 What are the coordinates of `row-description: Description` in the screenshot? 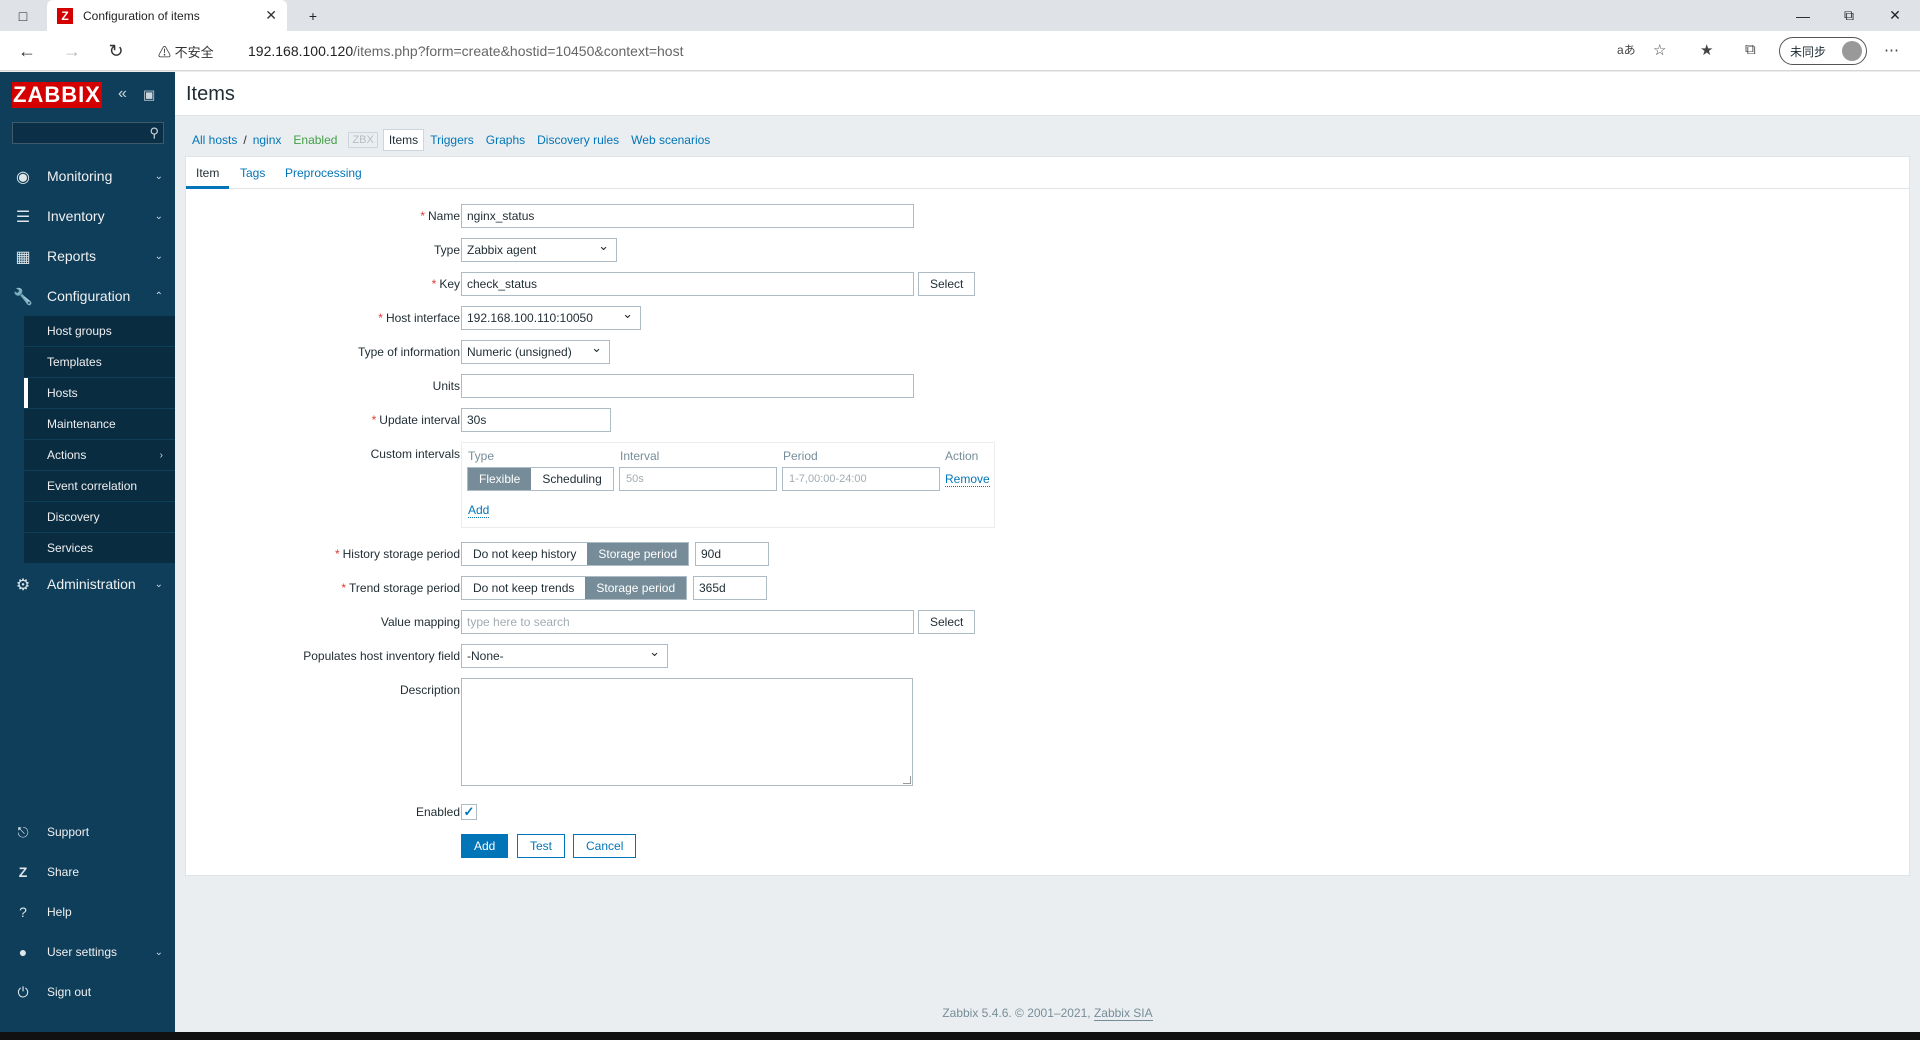 It's located at (1047, 733).